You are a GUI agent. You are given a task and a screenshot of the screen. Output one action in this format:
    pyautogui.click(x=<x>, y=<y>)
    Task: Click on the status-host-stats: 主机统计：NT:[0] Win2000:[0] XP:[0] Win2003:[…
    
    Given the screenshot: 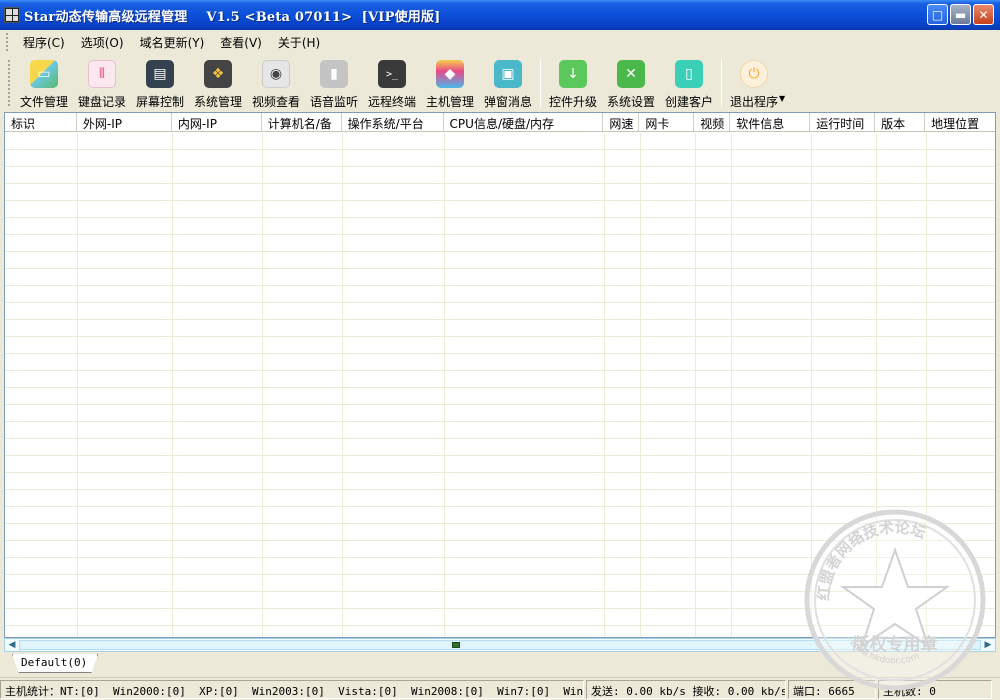 What is the action you would take?
    pyautogui.click(x=292, y=689)
    